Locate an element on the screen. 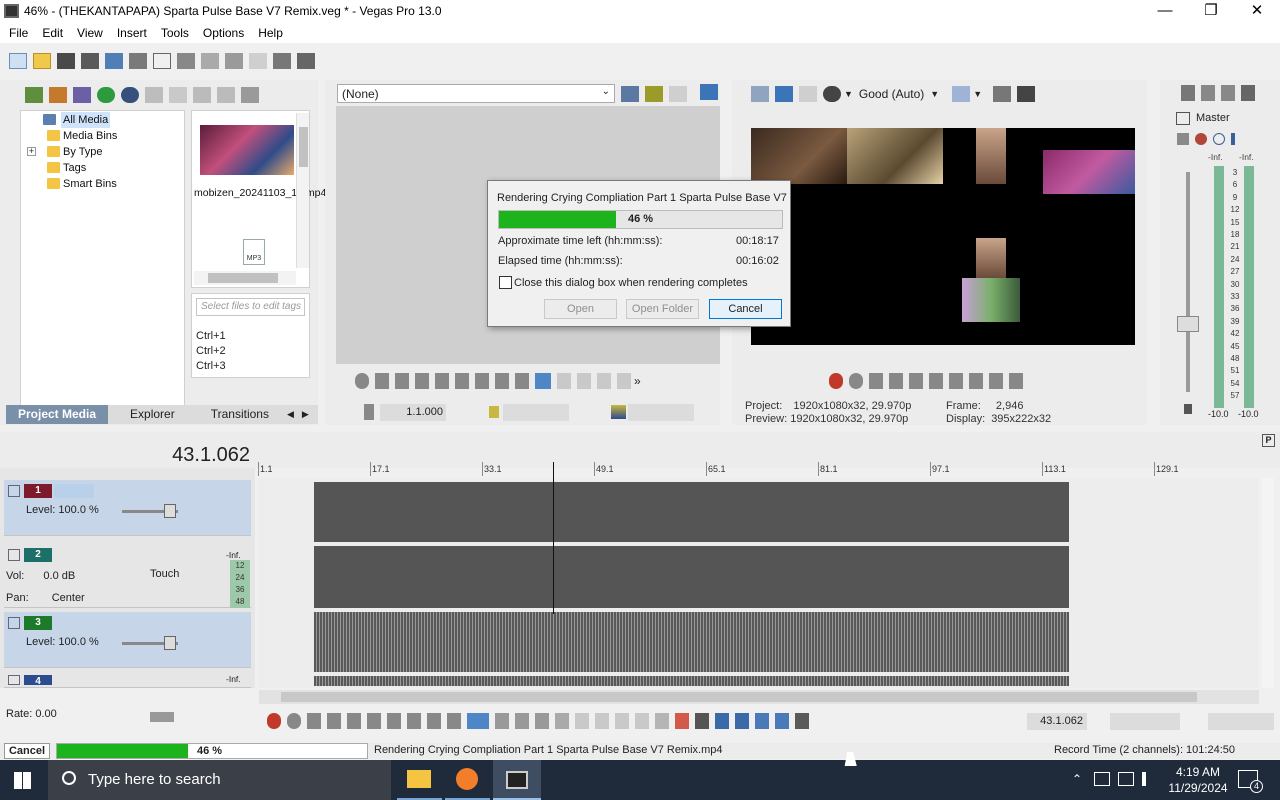  preview-fx-icon is located at coordinates (808, 94).